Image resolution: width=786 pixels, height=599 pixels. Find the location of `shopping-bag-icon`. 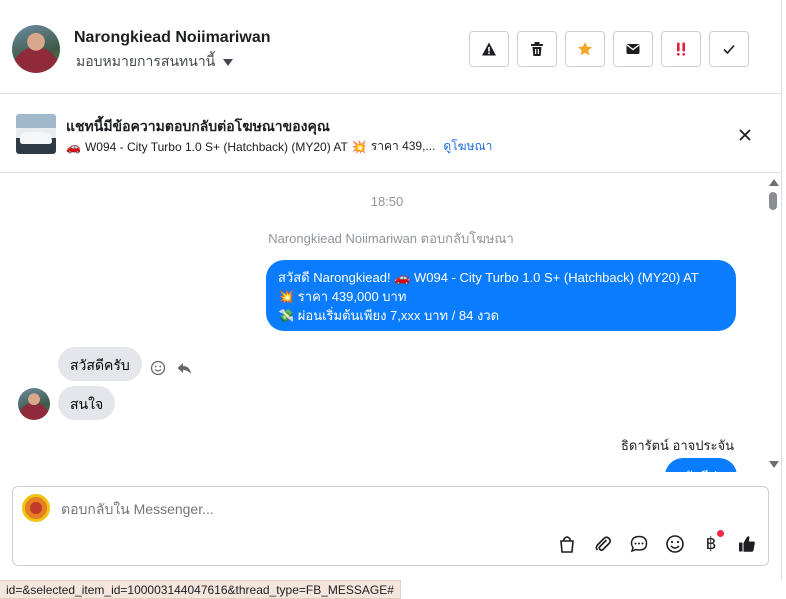

shopping-bag-icon is located at coordinates (567, 544).